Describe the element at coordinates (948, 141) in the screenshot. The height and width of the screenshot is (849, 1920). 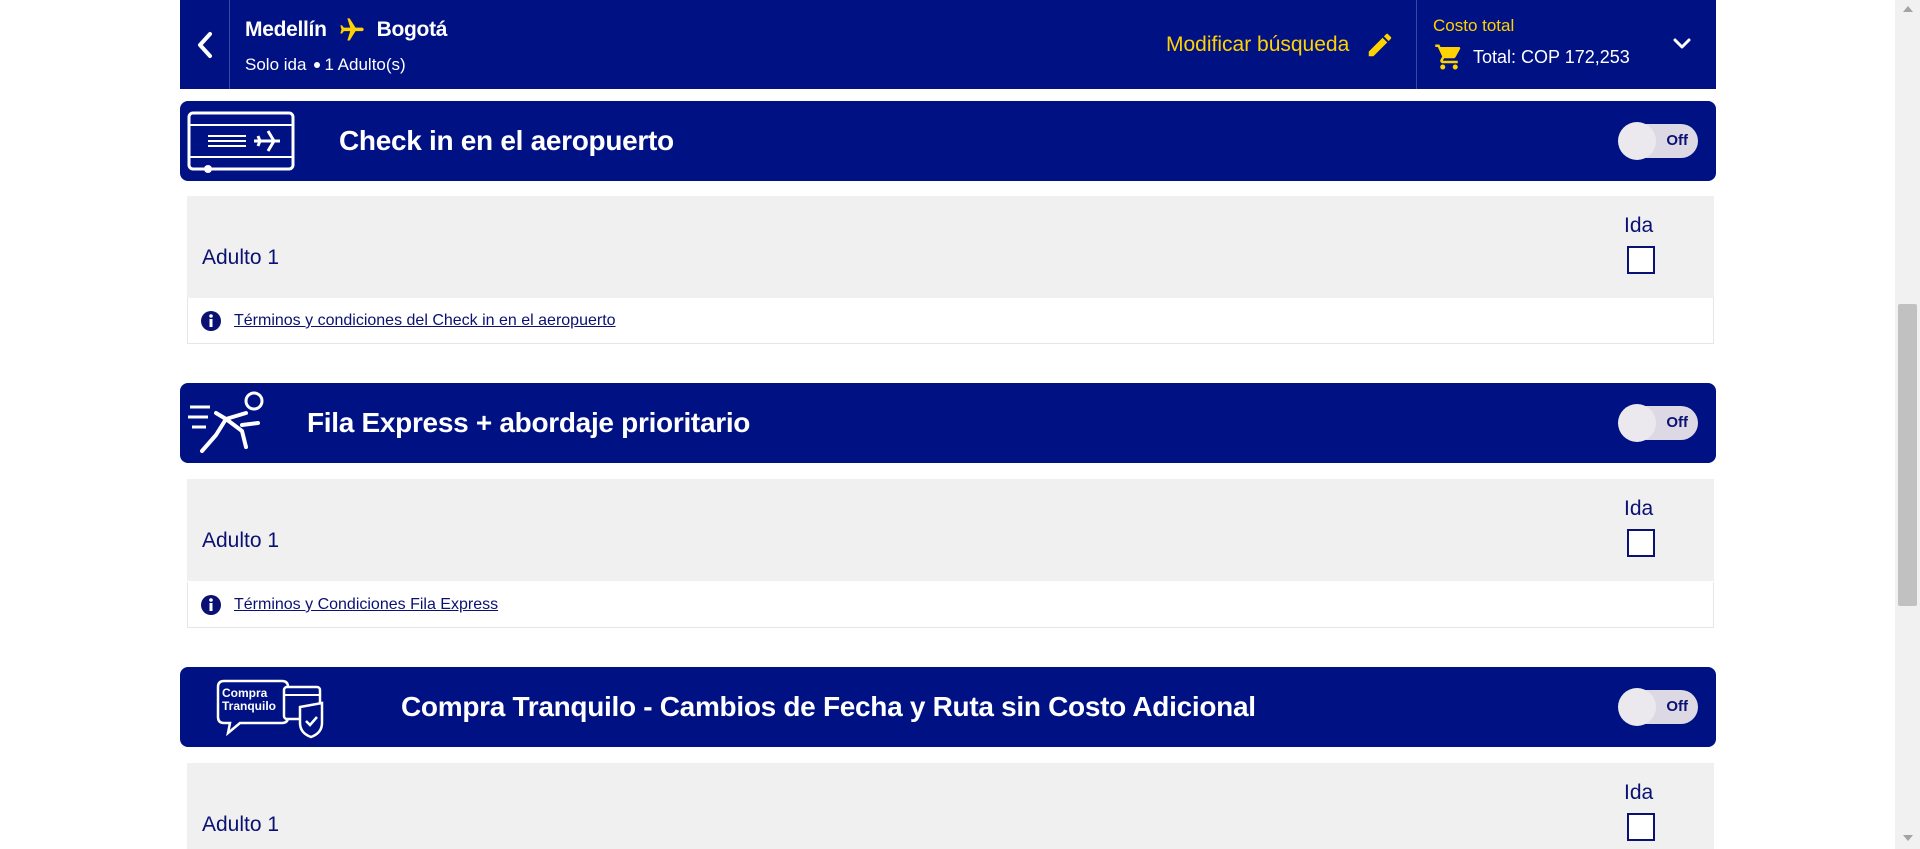
I see `checkin-airport-banner: Check in en el aeropuerto Off` at that location.